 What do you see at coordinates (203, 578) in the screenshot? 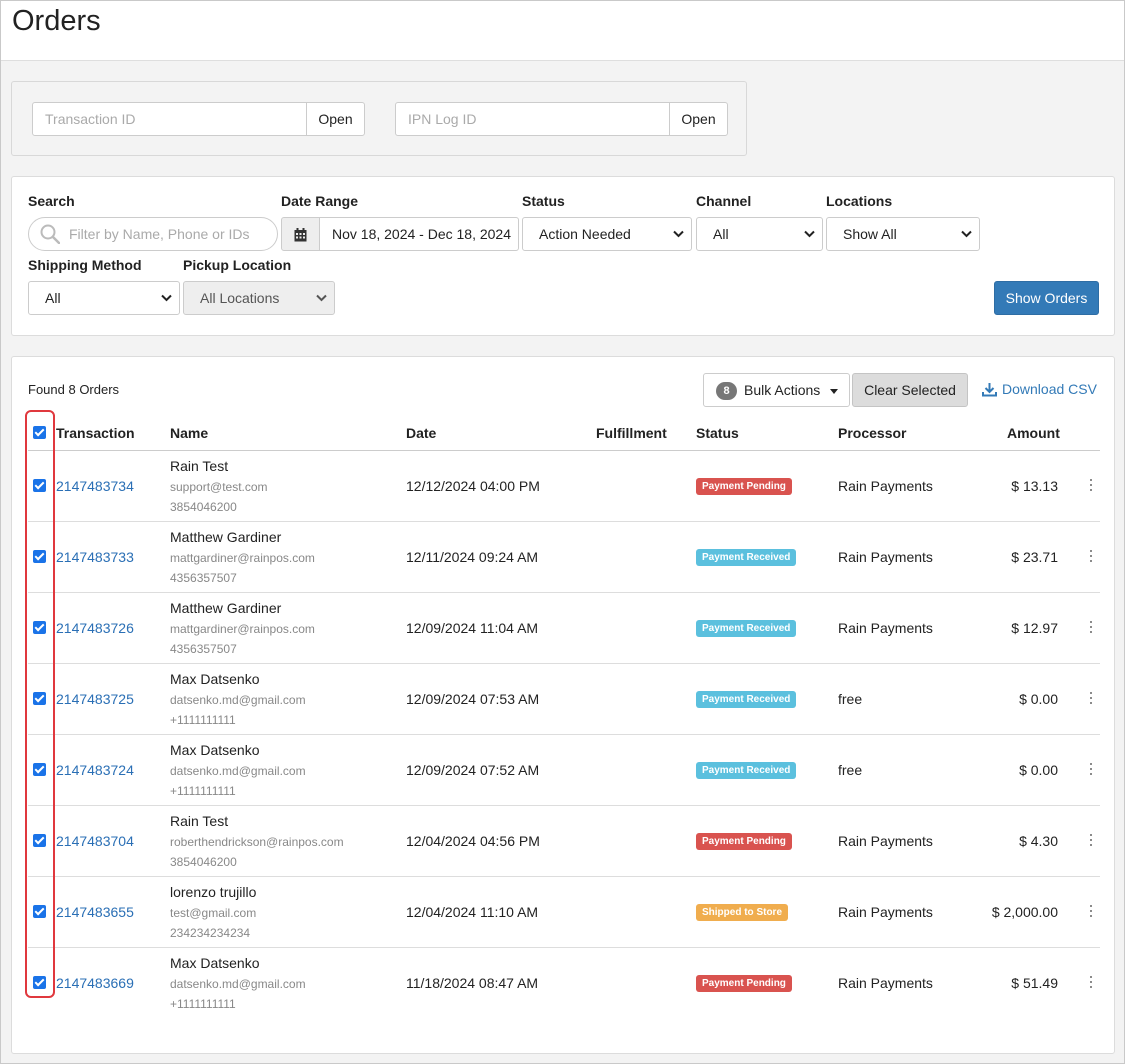
I see `customer-phone: 4356357507` at bounding box center [203, 578].